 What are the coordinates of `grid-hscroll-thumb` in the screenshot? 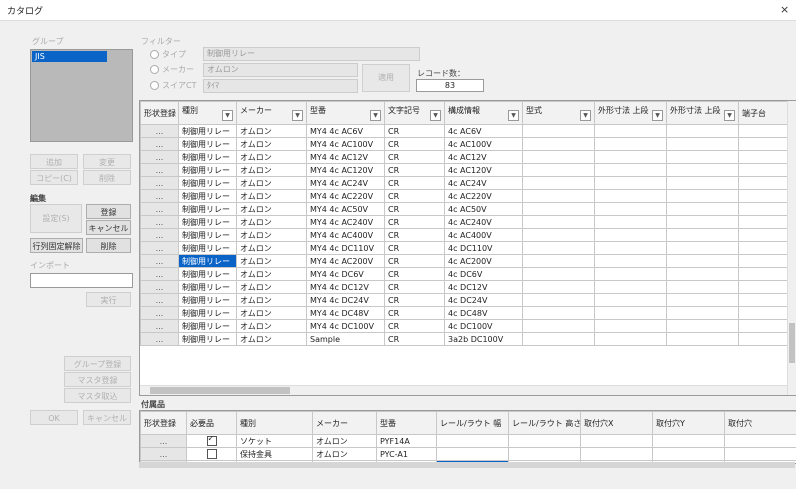 It's located at (220, 390).